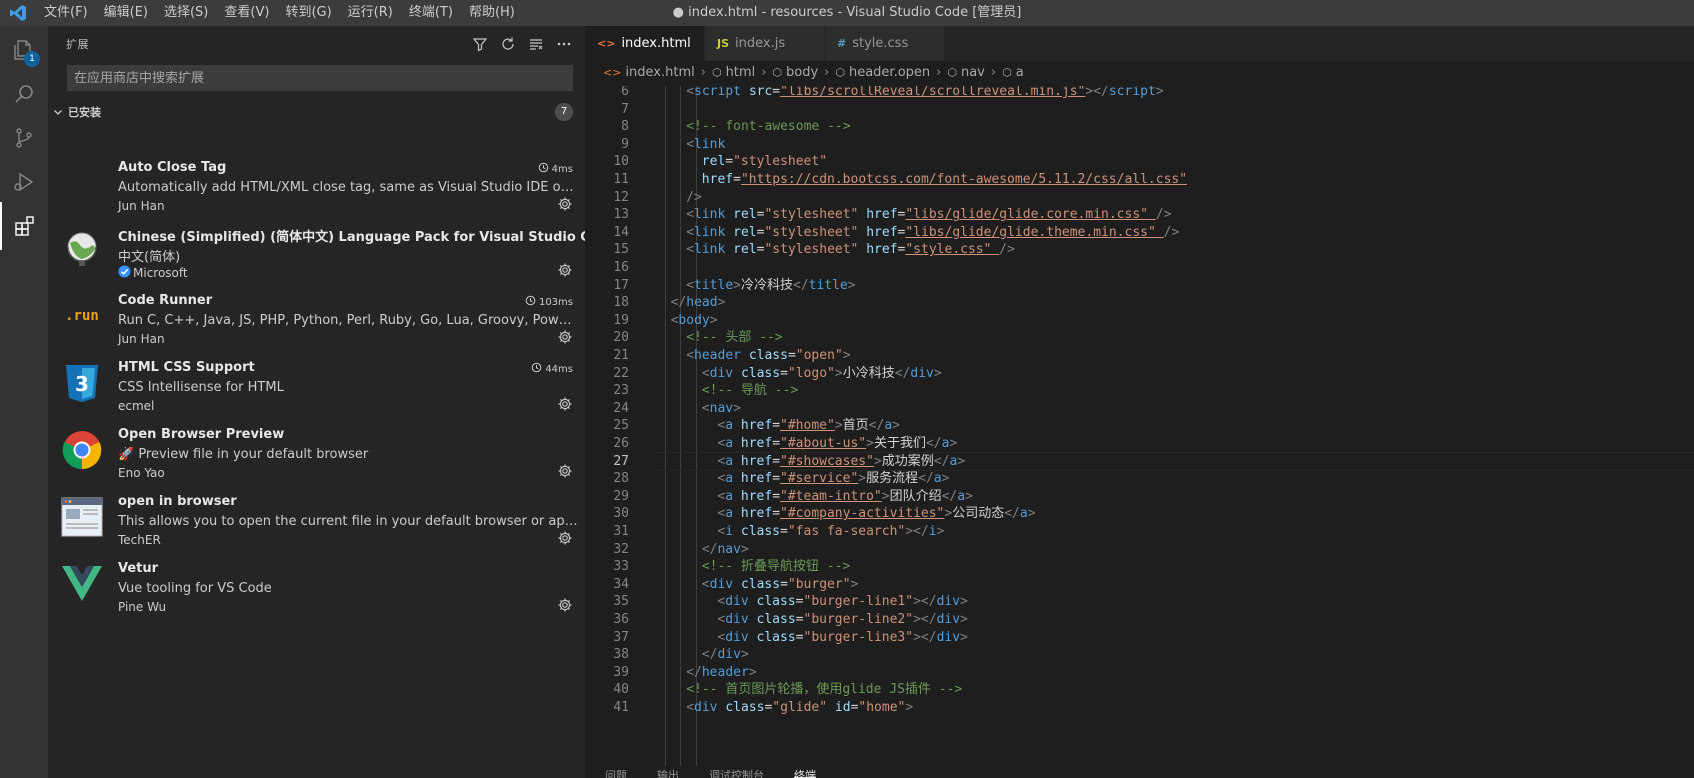 The width and height of the screenshot is (1694, 778). I want to click on breadcrumb-item: html, so click(741, 72).